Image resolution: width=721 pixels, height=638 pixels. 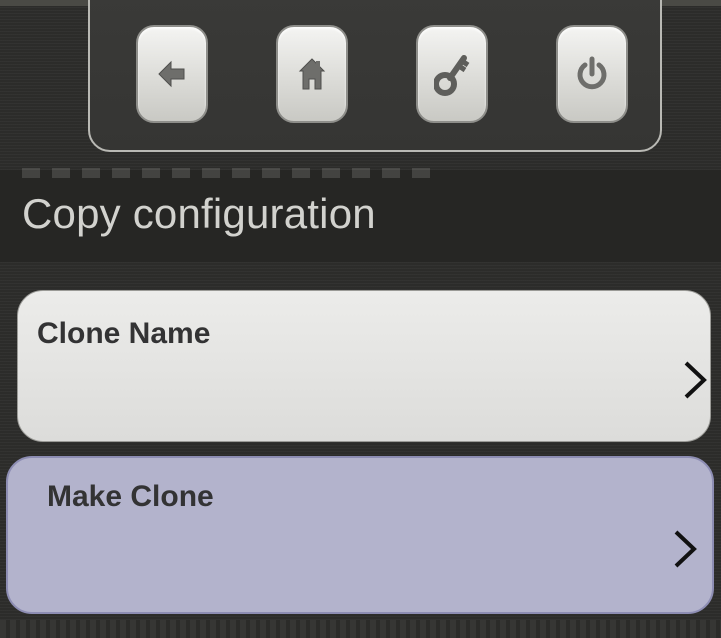 I want to click on power-icon, so click(x=592, y=73).